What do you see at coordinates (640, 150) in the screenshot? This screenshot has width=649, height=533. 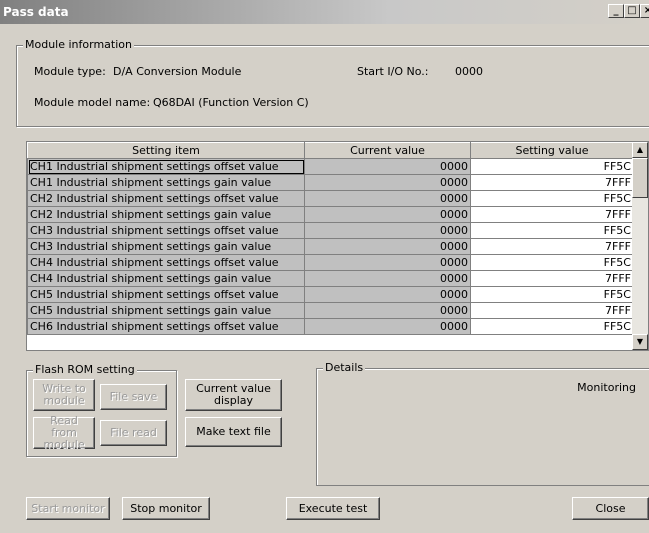 I see `scroll-up-icon: ▲` at bounding box center [640, 150].